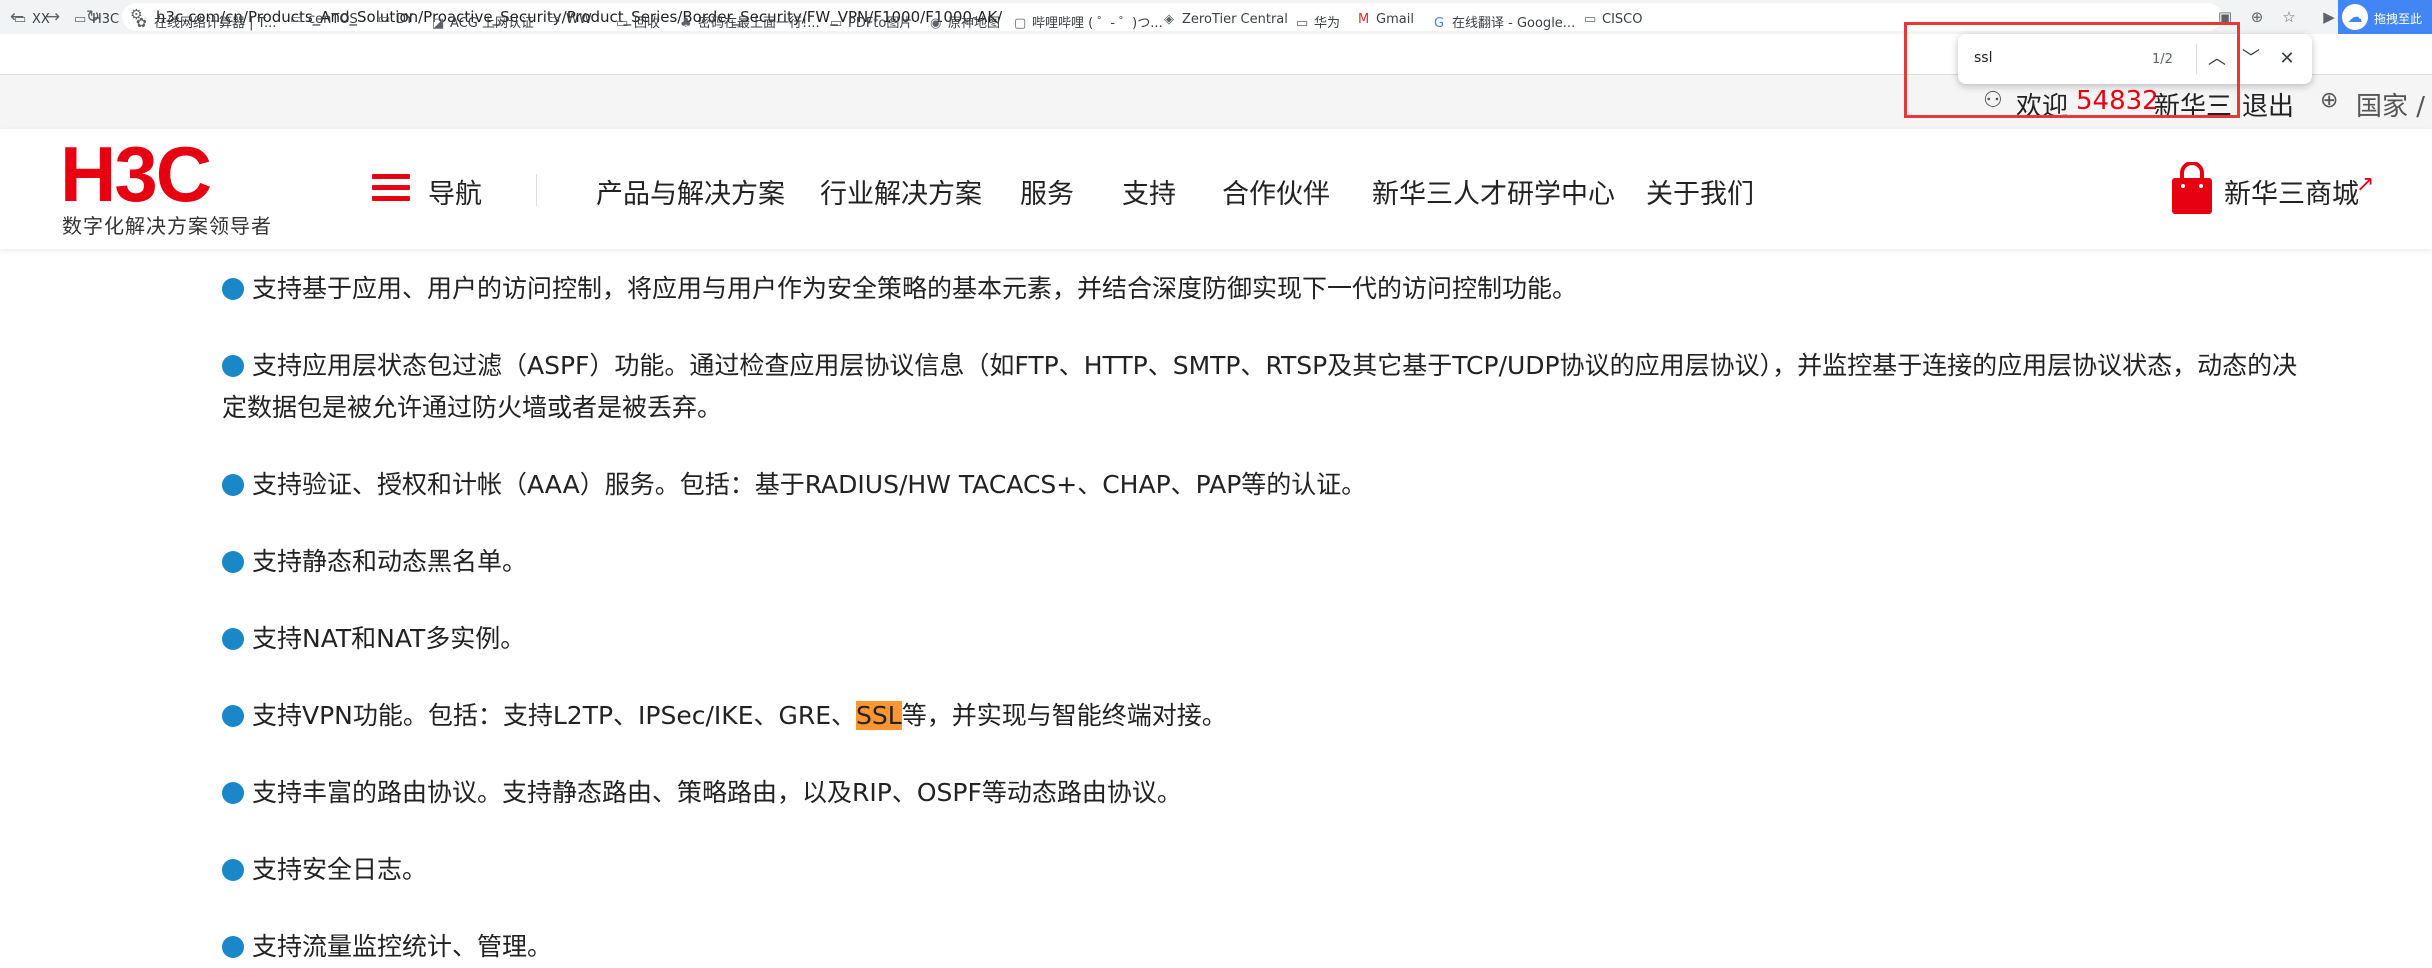  What do you see at coordinates (1272, 562) in the screenshot?
I see `feature-item: 支持静态和动态黑名单。` at bounding box center [1272, 562].